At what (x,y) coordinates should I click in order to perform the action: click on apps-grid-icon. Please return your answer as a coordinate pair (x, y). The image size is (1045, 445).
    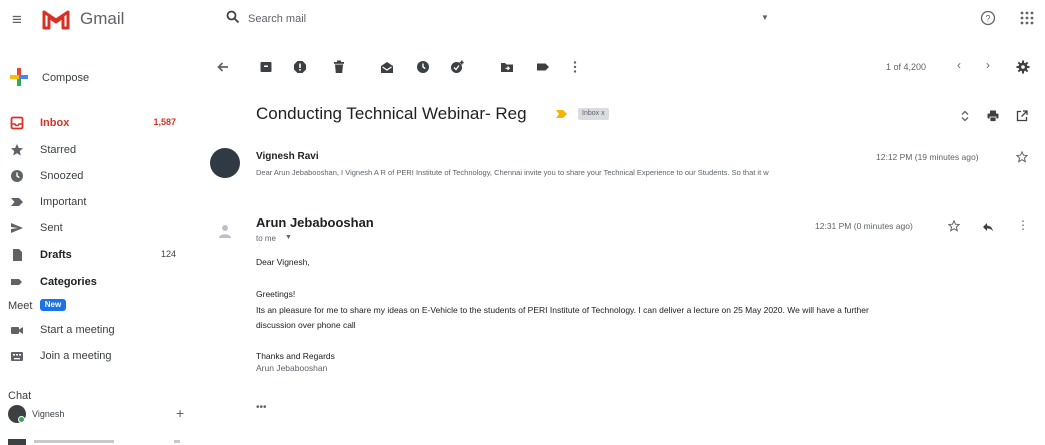
    Looking at the image, I should click on (1027, 18).